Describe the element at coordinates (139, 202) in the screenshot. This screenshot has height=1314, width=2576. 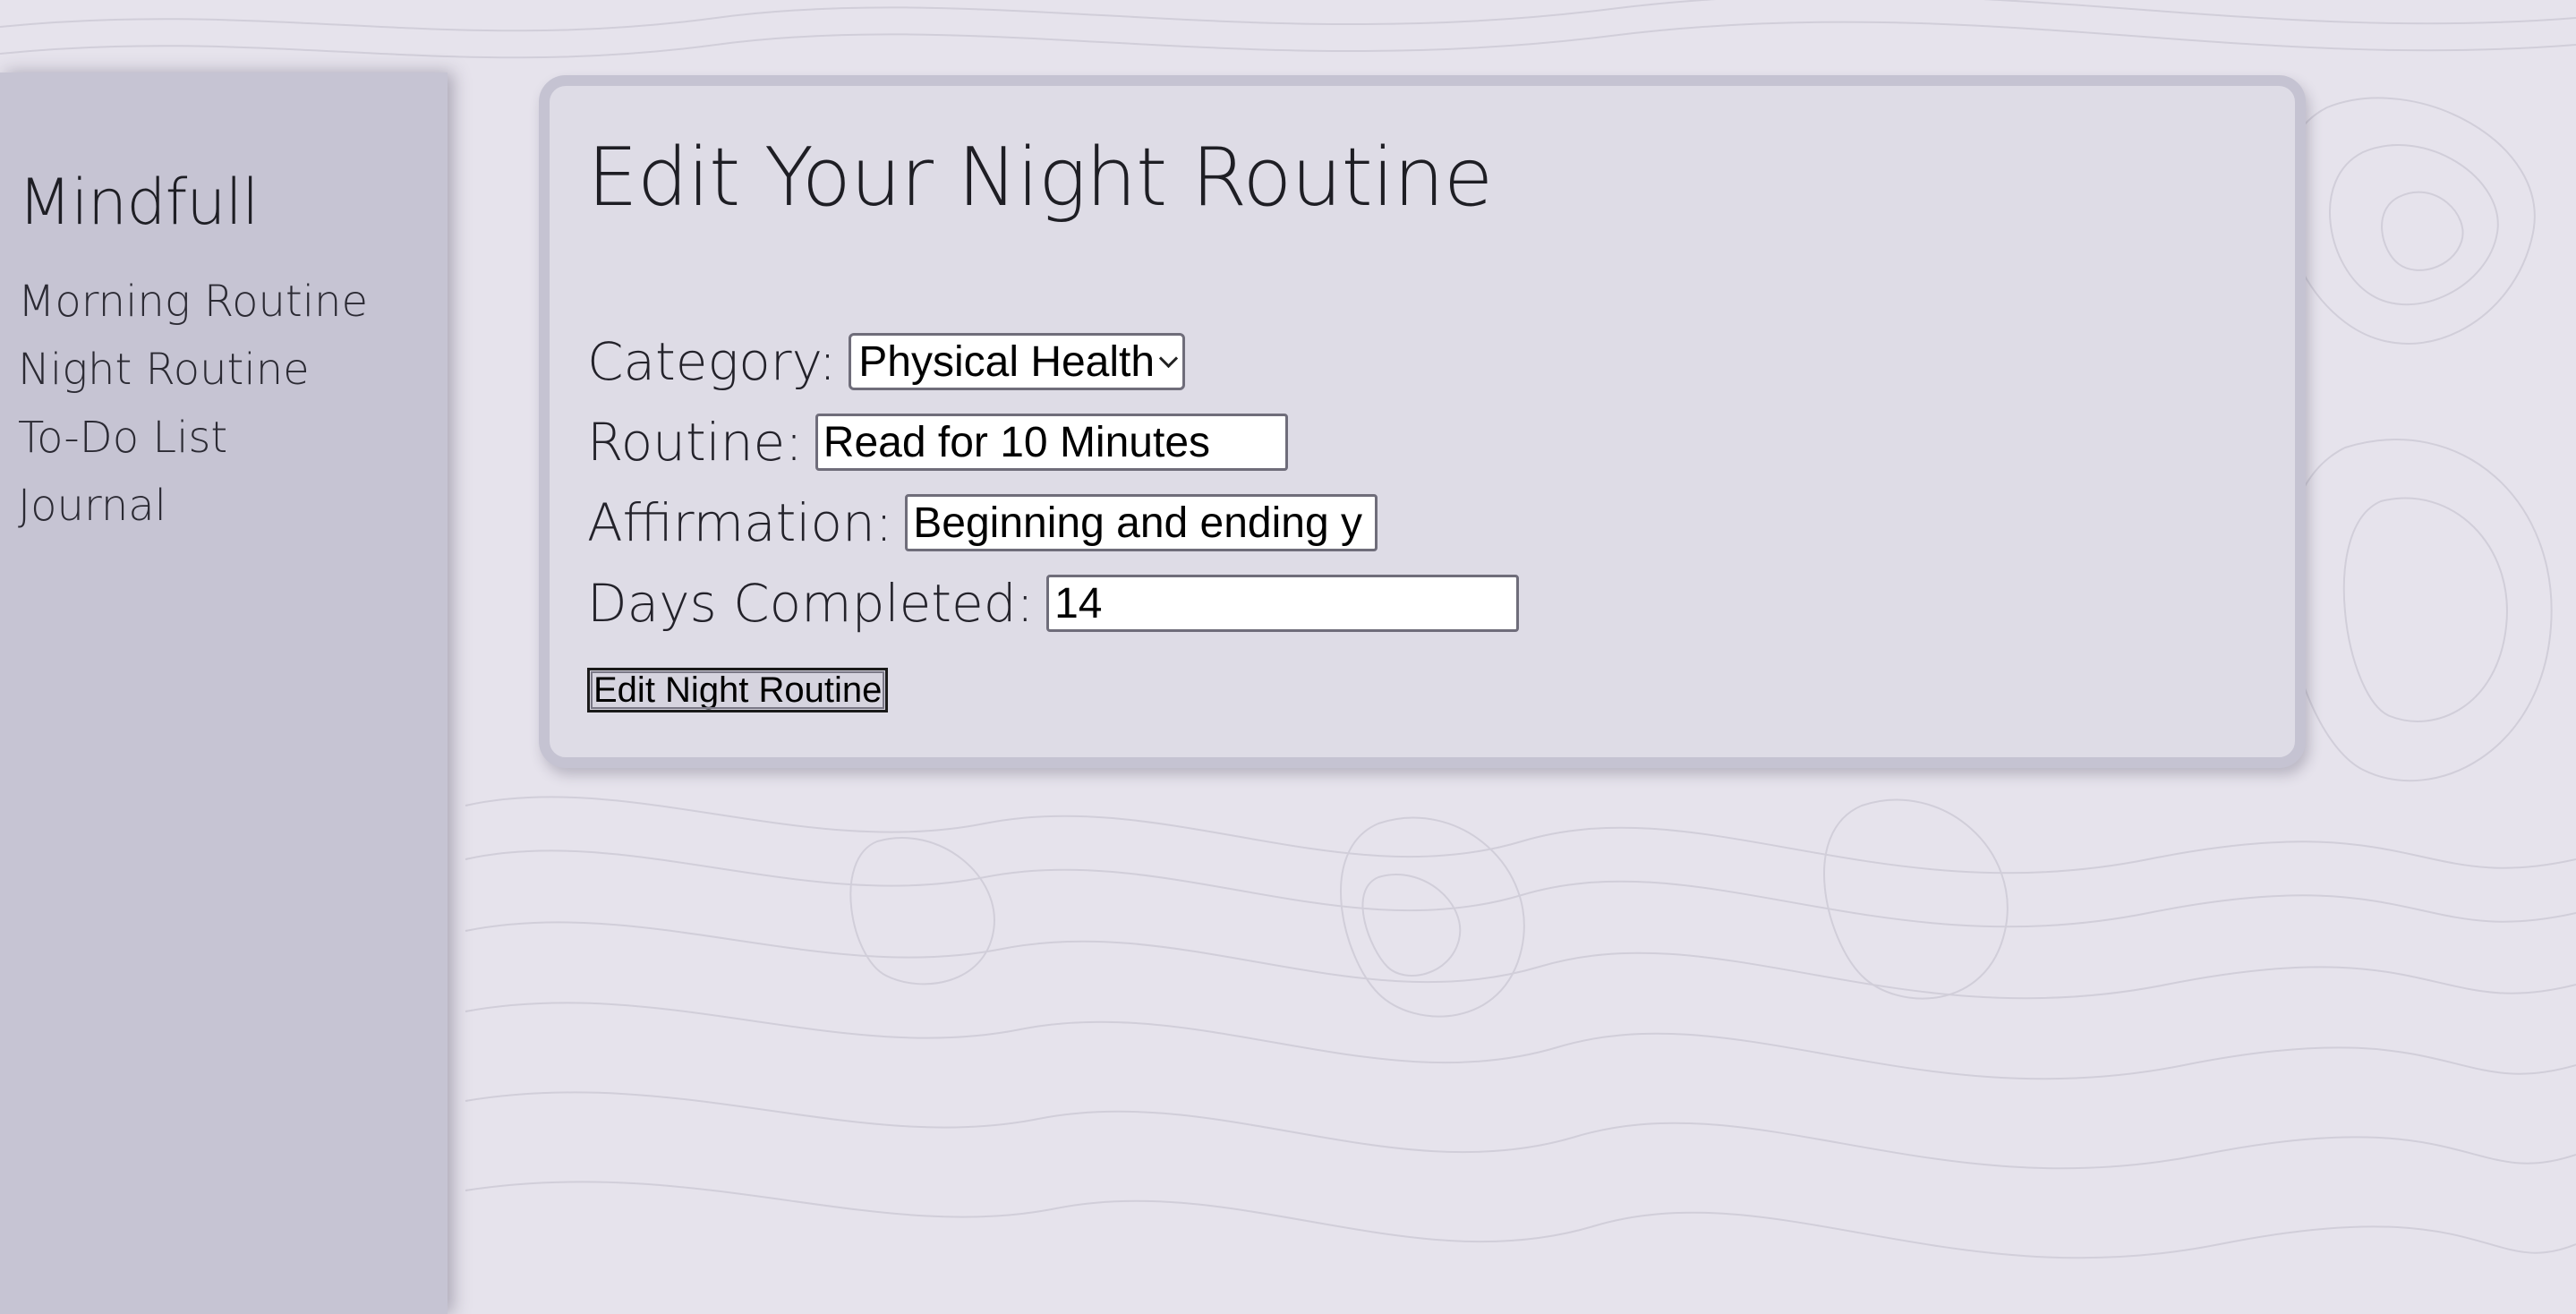
I see `brand-logo: Mindfull` at that location.